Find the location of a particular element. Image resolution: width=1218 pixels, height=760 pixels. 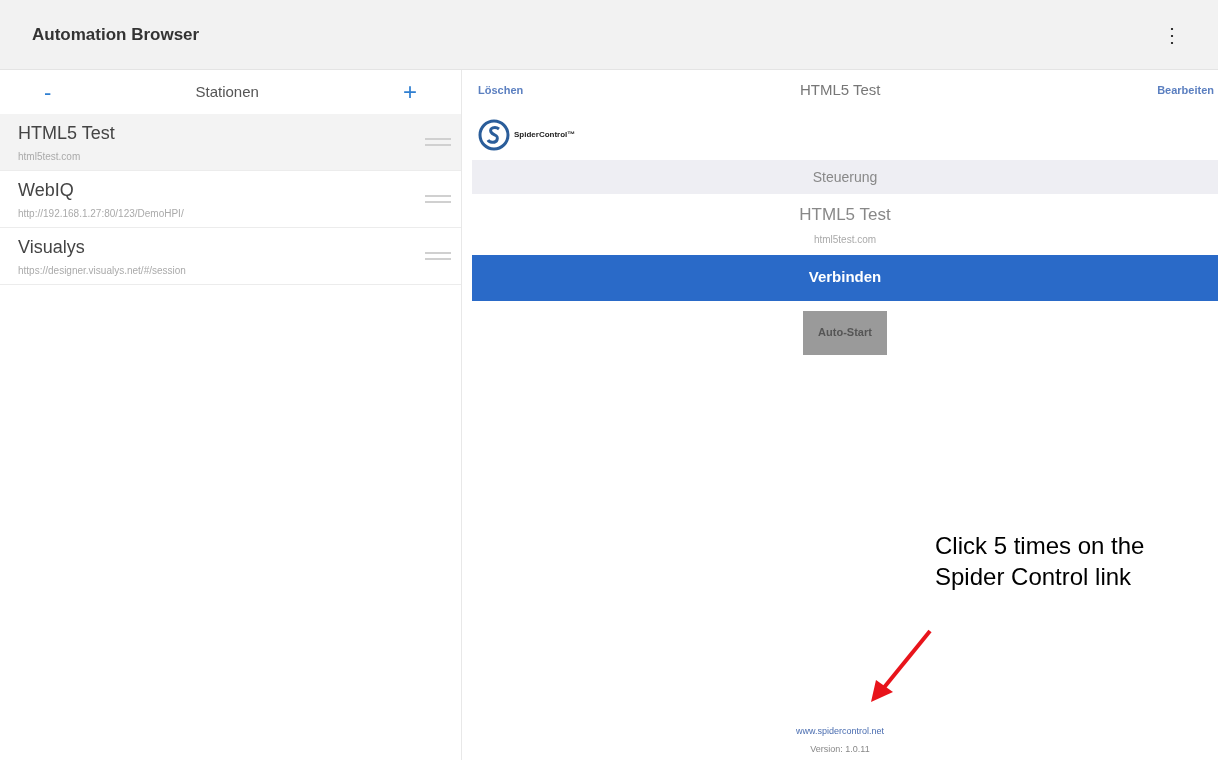

station-item: HTML5 Test html5test.com is located at coordinates (230, 142).